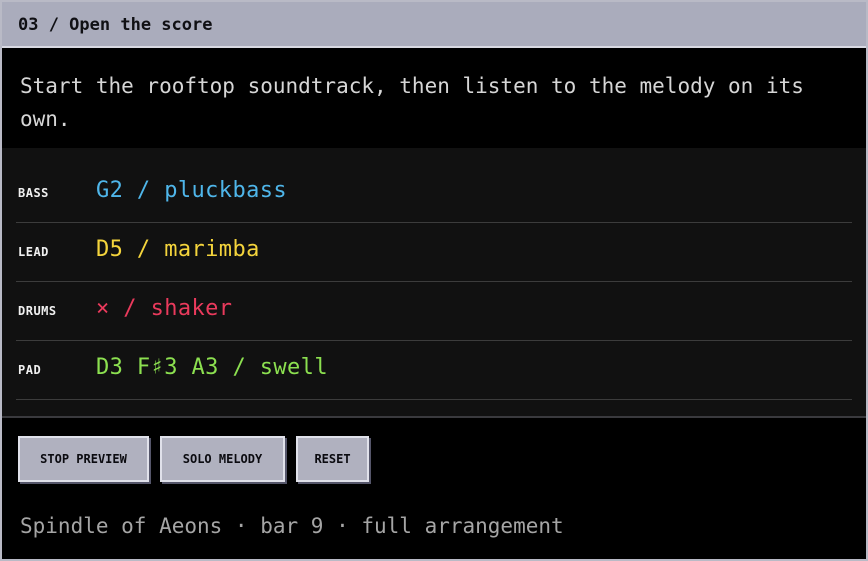  I want to click on track-row-drums: DRUMS × / shaker, so click(434, 311).